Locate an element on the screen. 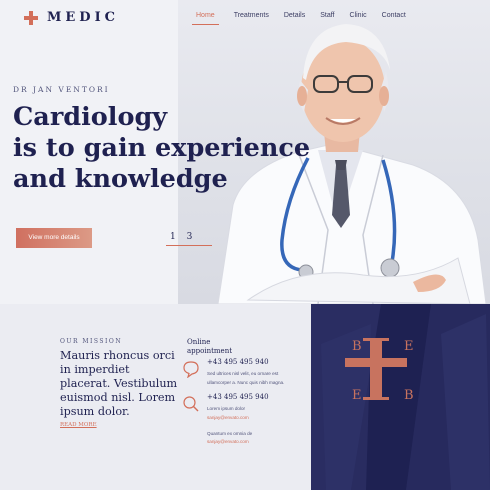  headline-line-1: Cardiology is located at coordinates (90, 117).